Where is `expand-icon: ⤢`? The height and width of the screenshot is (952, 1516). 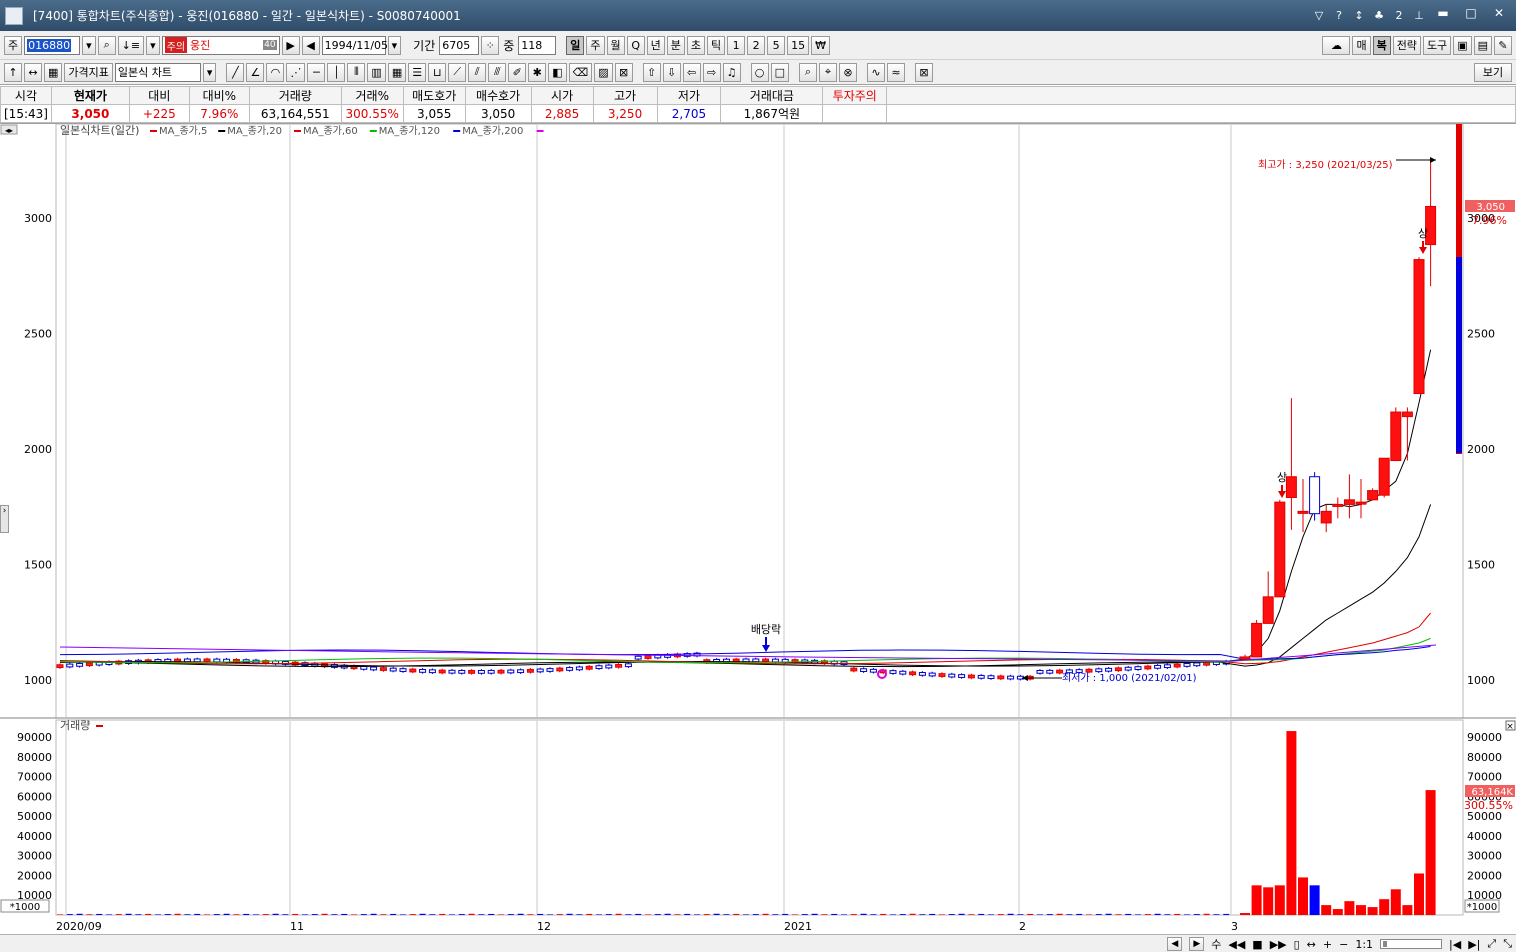
expand-icon: ⤢ is located at coordinates (1491, 944).